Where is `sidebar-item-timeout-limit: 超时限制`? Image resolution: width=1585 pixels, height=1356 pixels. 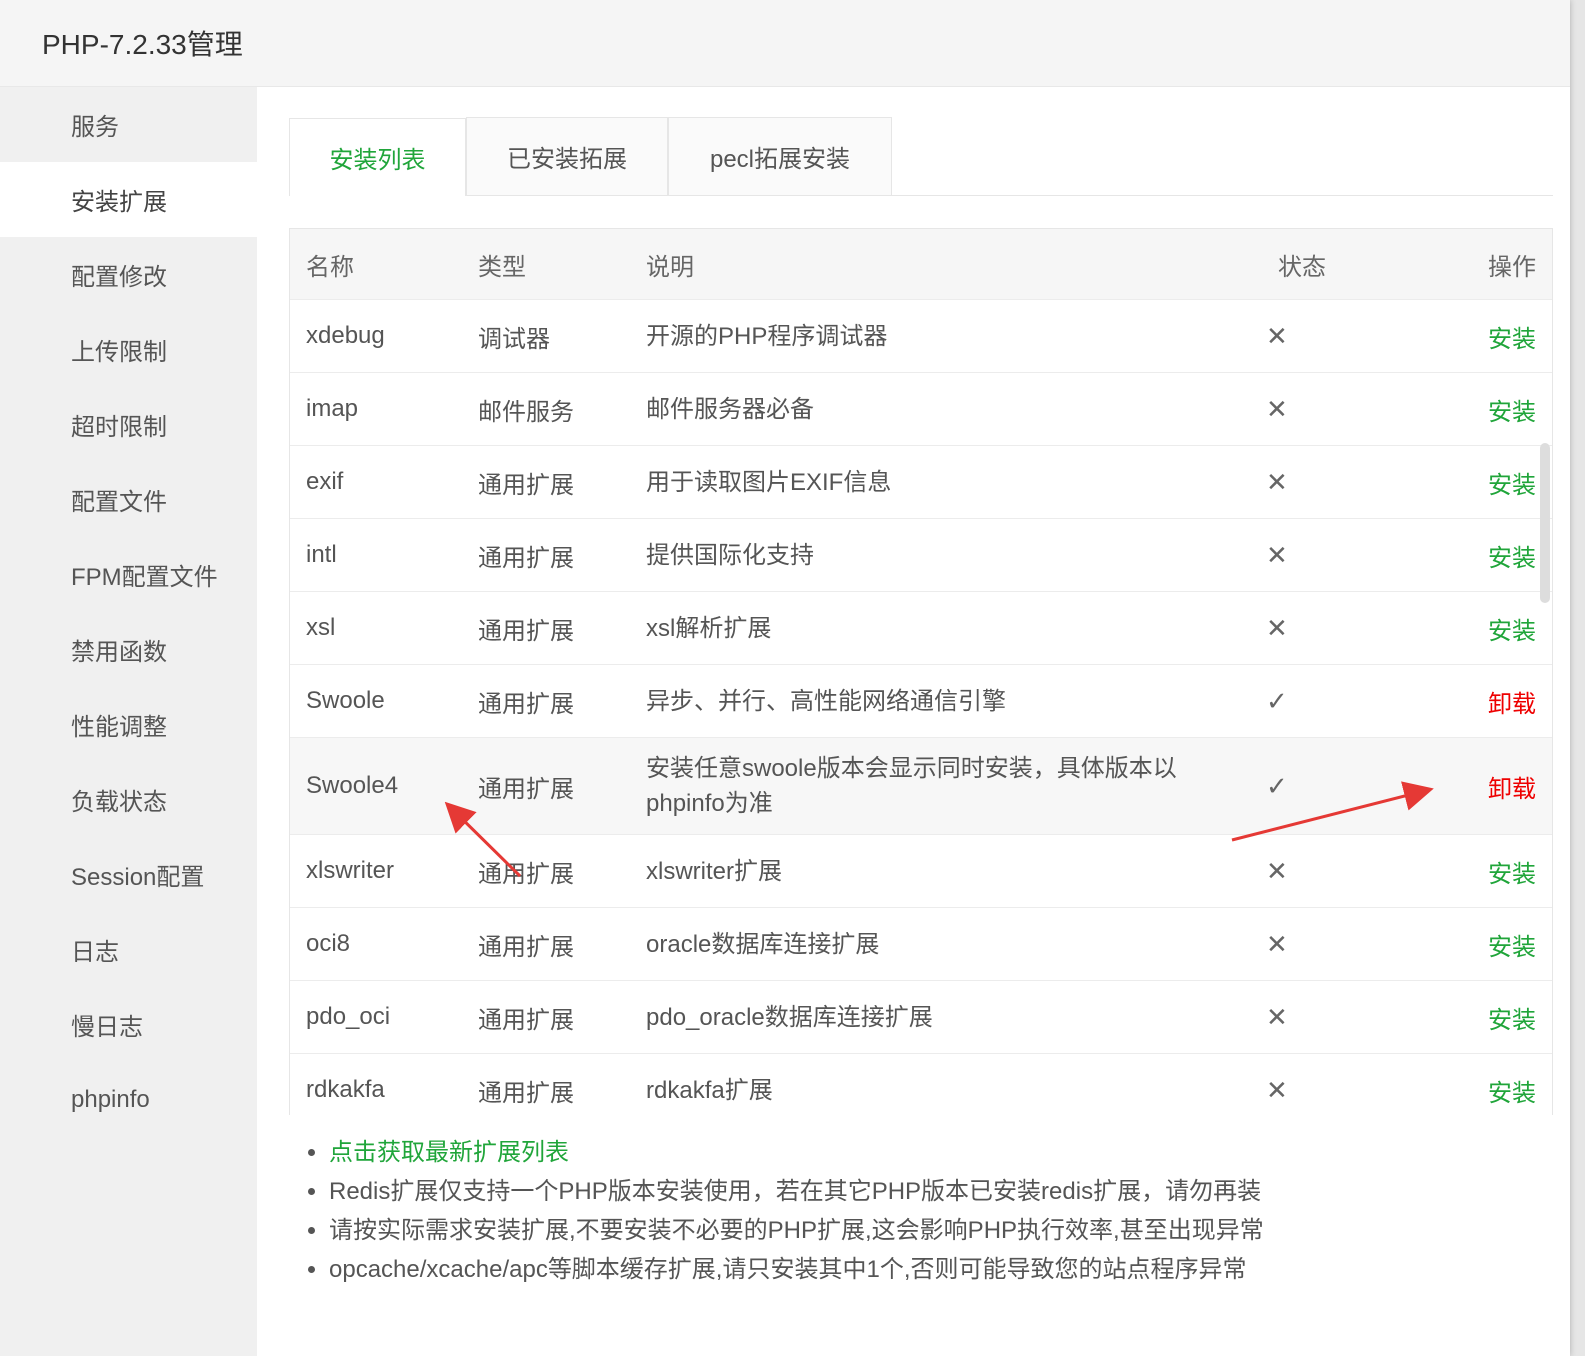 sidebar-item-timeout-limit: 超时限制 is located at coordinates (128, 424).